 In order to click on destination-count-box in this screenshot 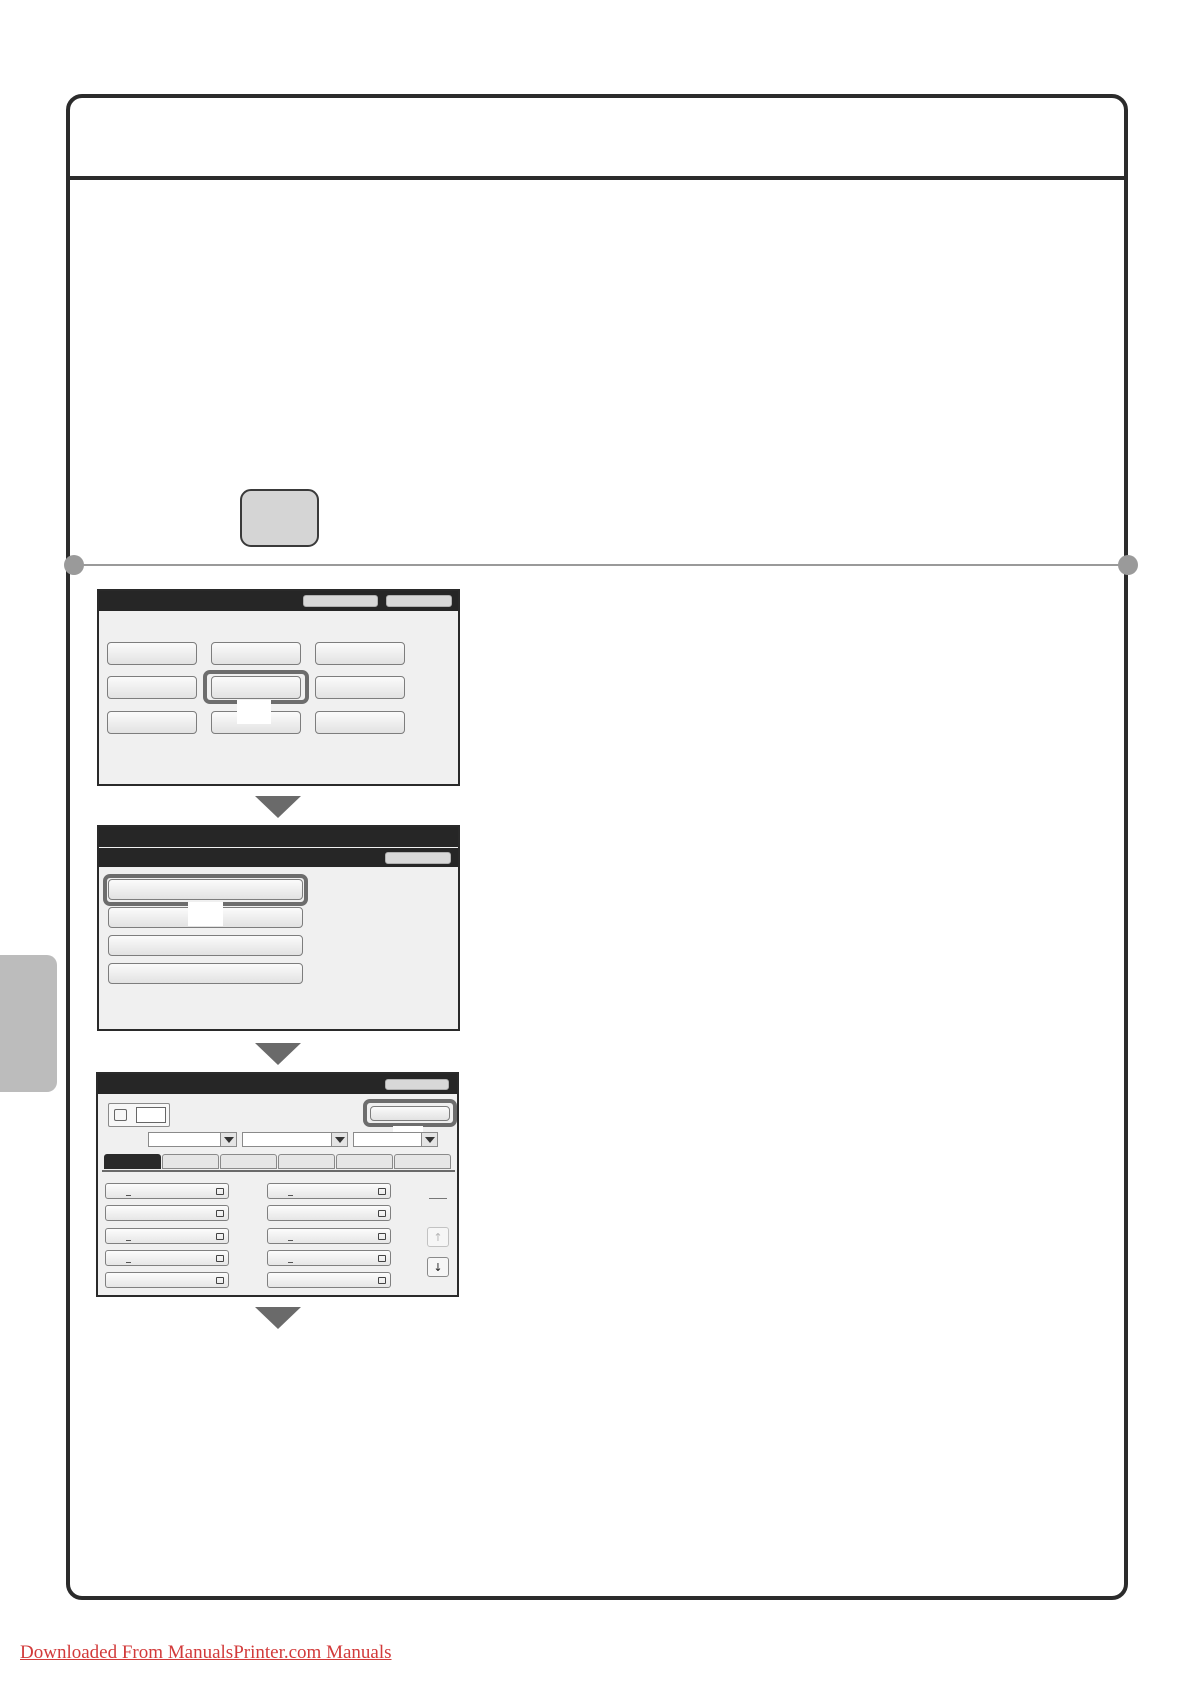, I will do `click(139, 1115)`.